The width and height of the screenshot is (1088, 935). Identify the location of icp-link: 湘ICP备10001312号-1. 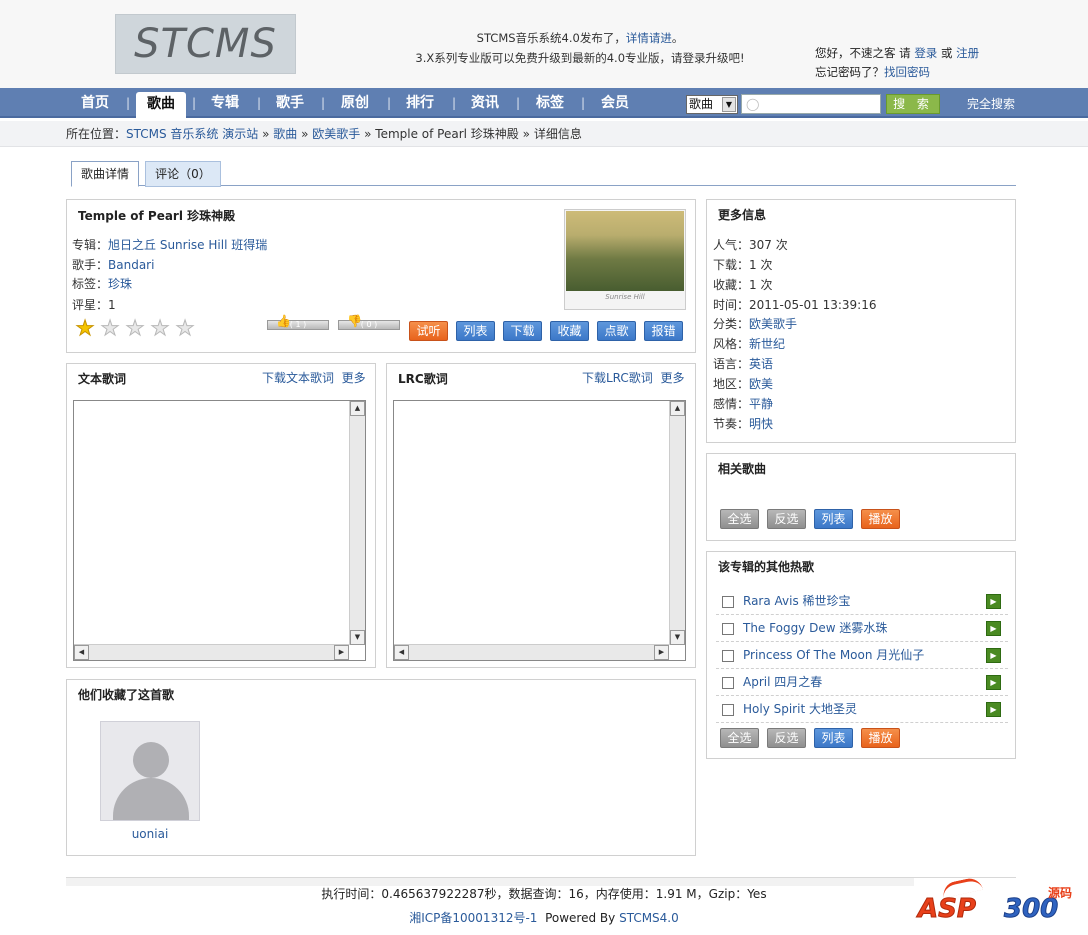
(473, 918).